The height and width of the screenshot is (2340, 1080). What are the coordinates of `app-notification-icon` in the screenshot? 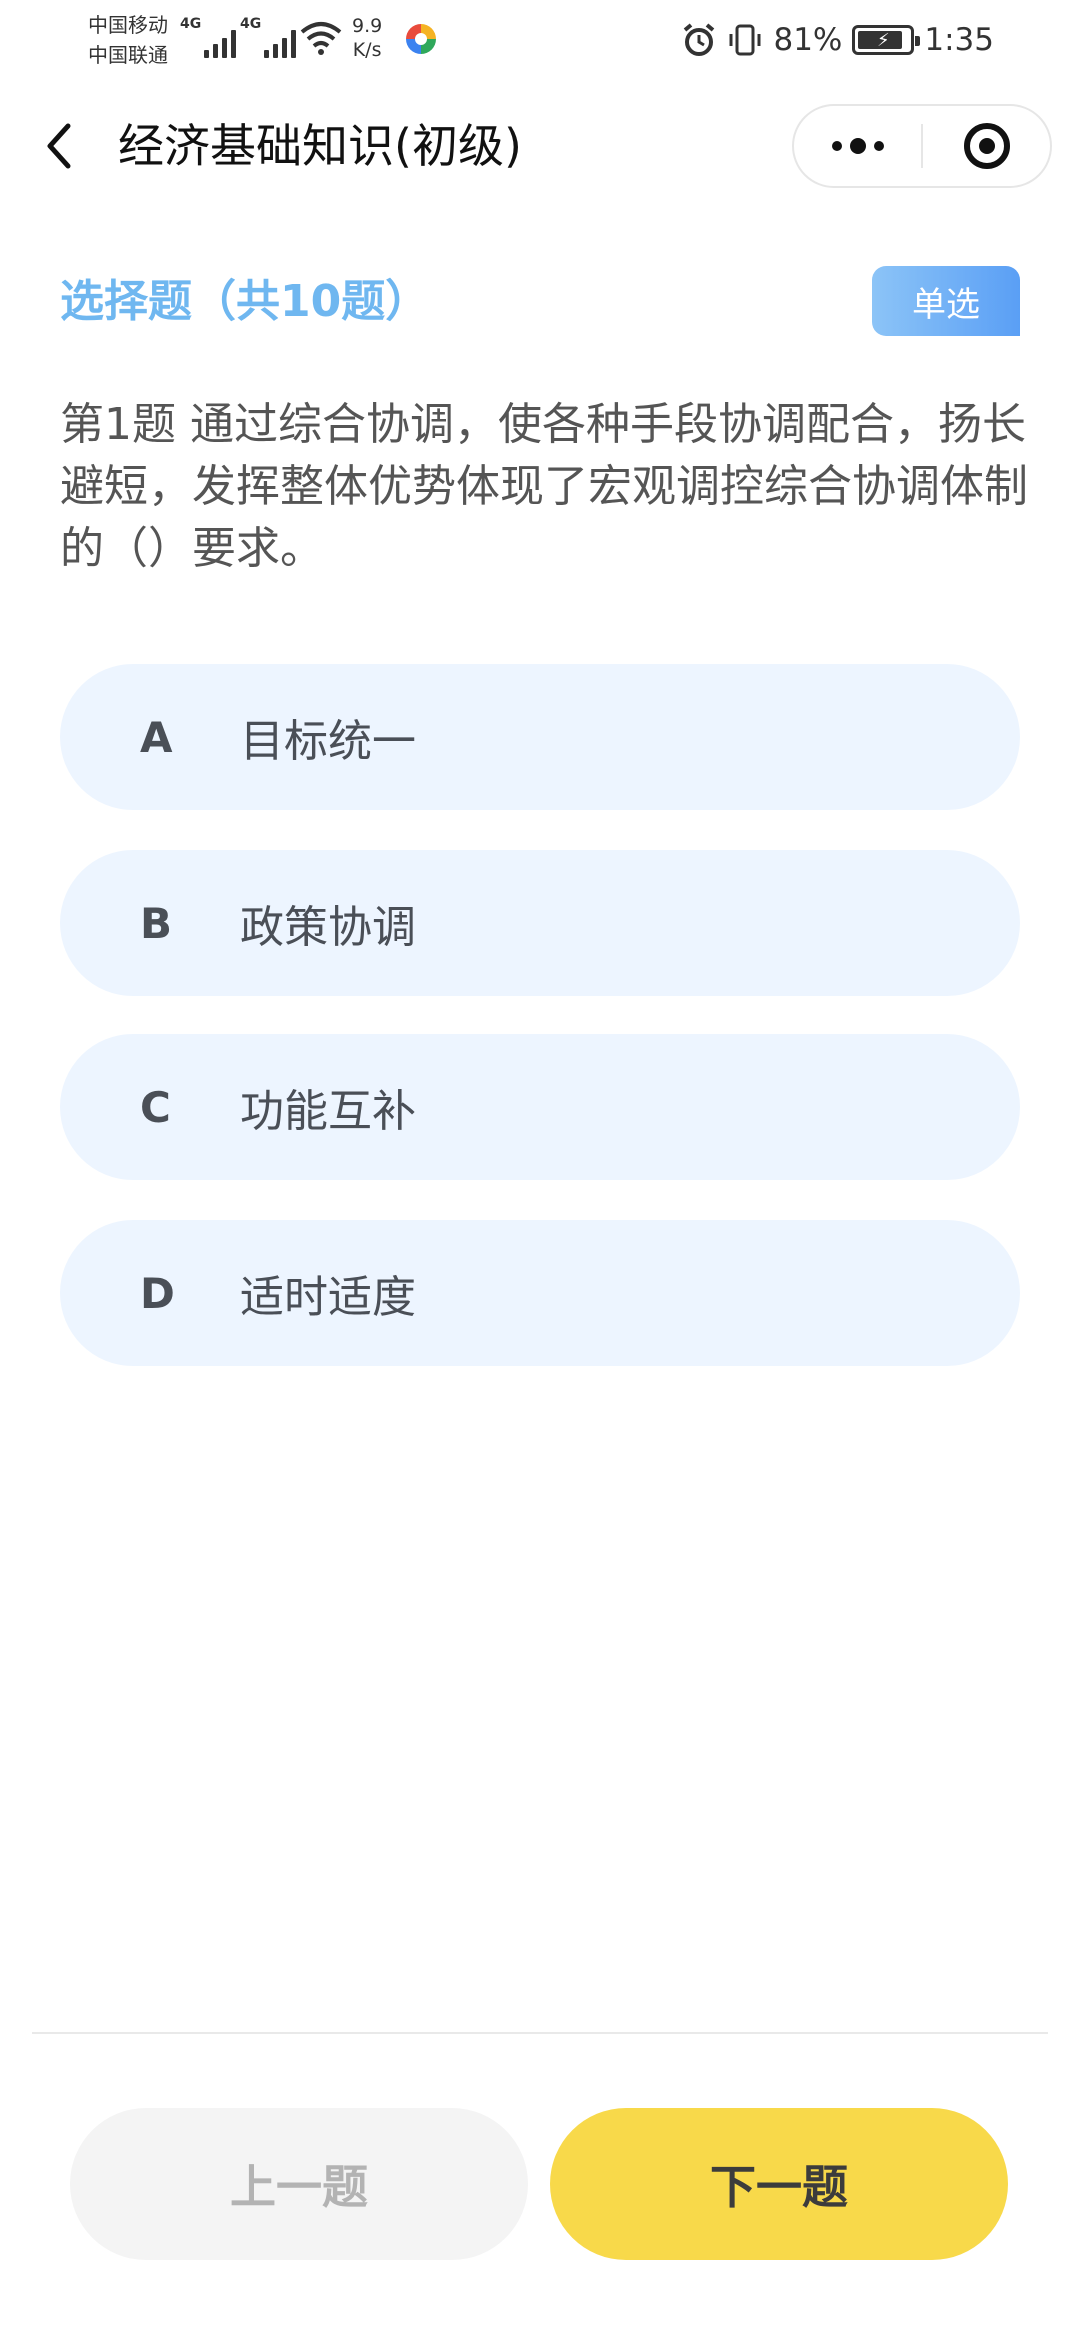 It's located at (421, 39).